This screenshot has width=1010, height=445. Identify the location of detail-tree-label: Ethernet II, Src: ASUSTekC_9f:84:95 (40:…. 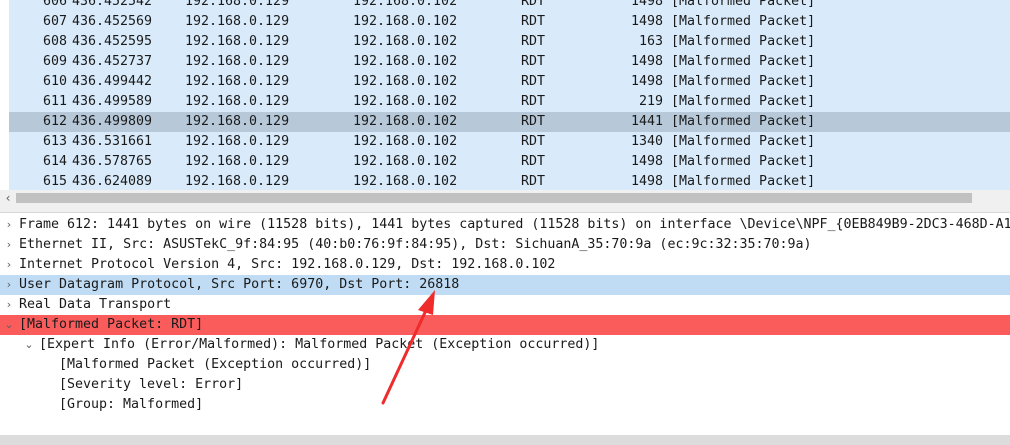
(415, 244).